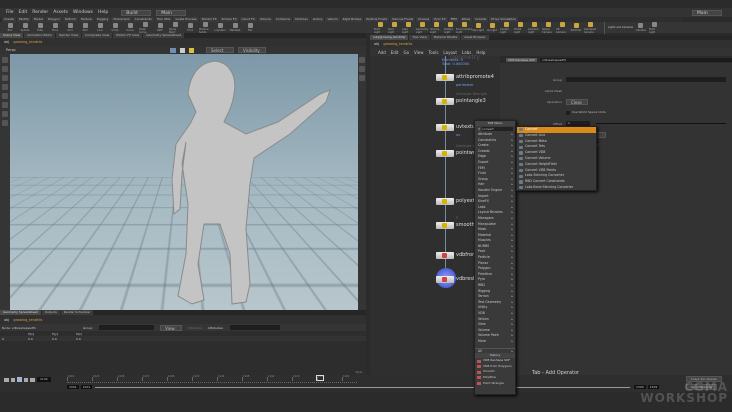 This screenshot has height=412, width=732. I want to click on paint-icon, so click(5, 114).